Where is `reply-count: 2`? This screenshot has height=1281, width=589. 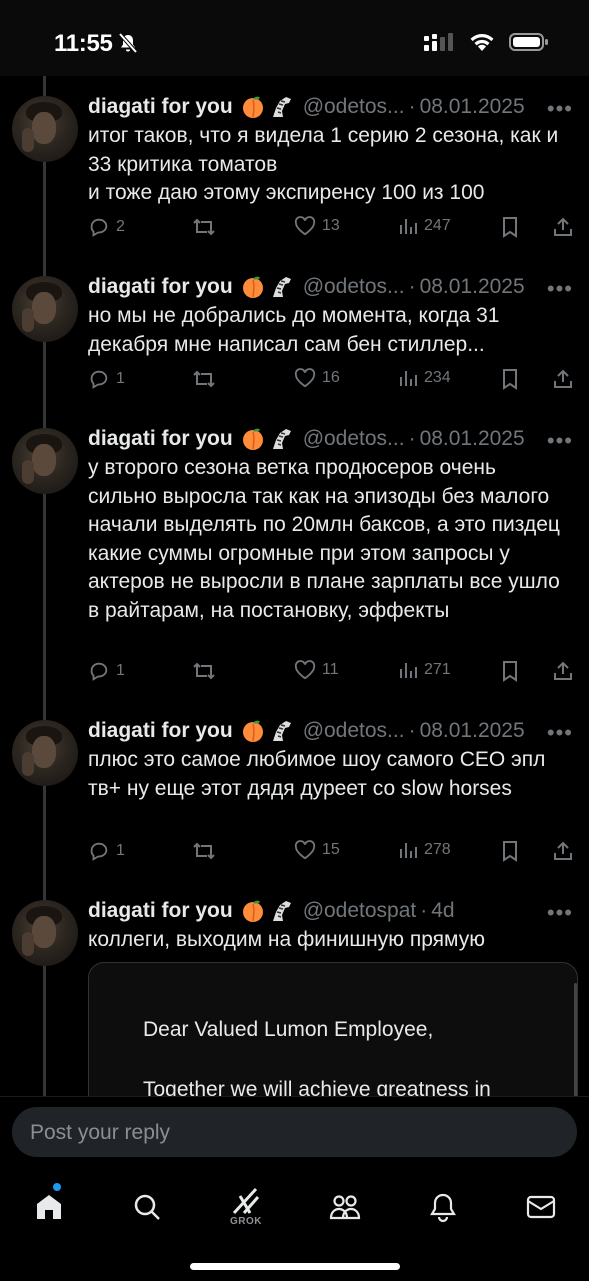 reply-count: 2 is located at coordinates (120, 226).